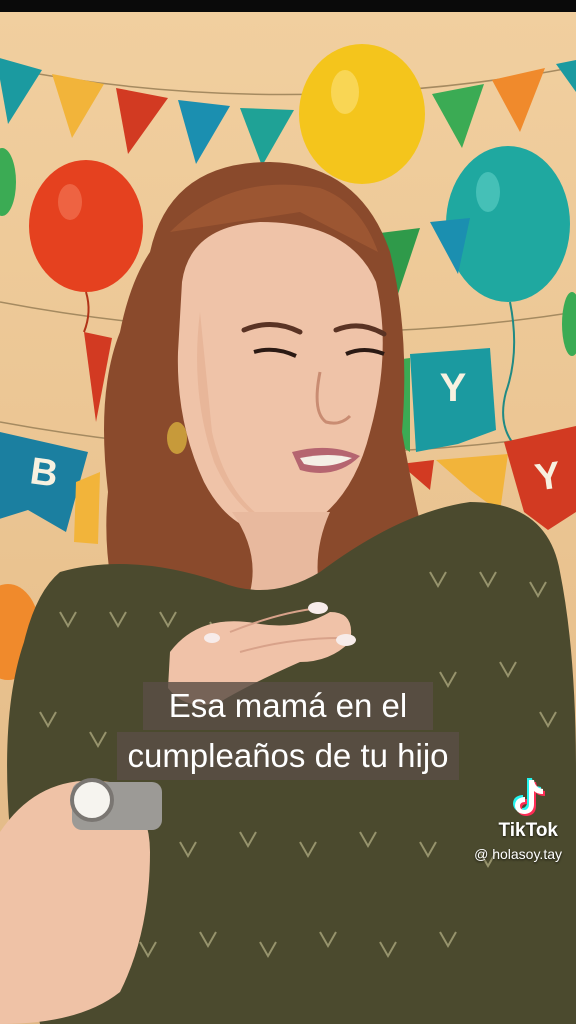  I want to click on caption-line-2-wrap: cumpleaños de tu hijo, so click(288, 756).